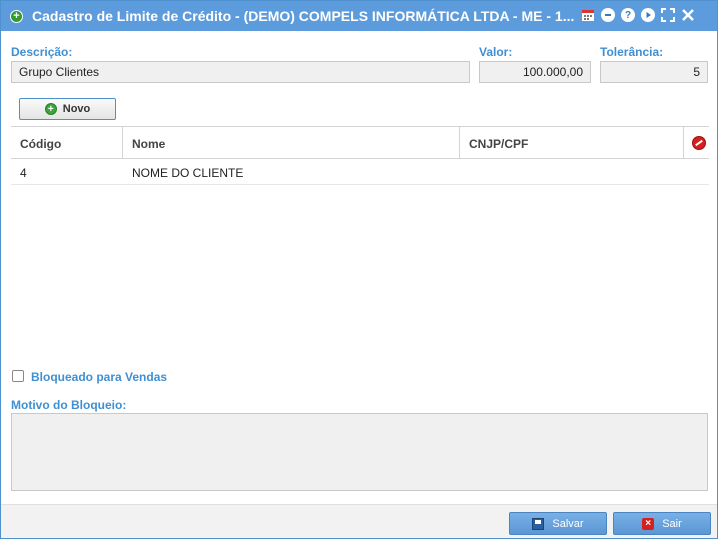 Image resolution: width=718 pixels, height=539 pixels. I want to click on descricao-label: Descrição:, so click(42, 52).